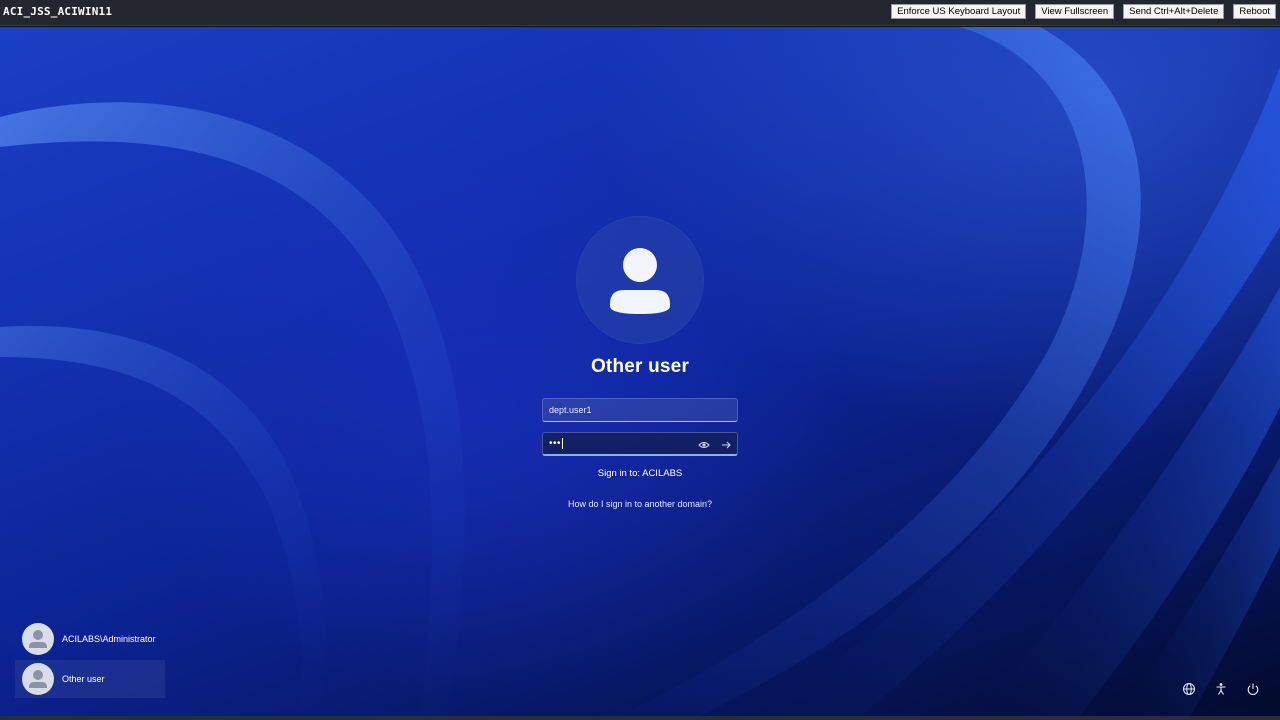  I want to click on text-caret, so click(563, 443).